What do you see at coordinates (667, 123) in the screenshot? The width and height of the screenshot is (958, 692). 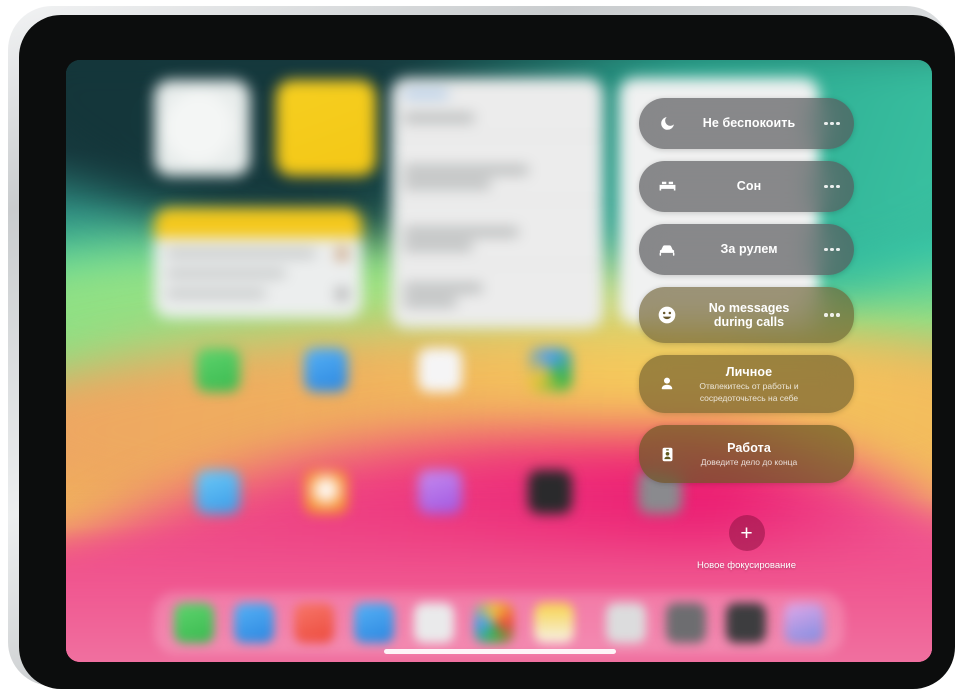 I see `crescent-moon-icon` at bounding box center [667, 123].